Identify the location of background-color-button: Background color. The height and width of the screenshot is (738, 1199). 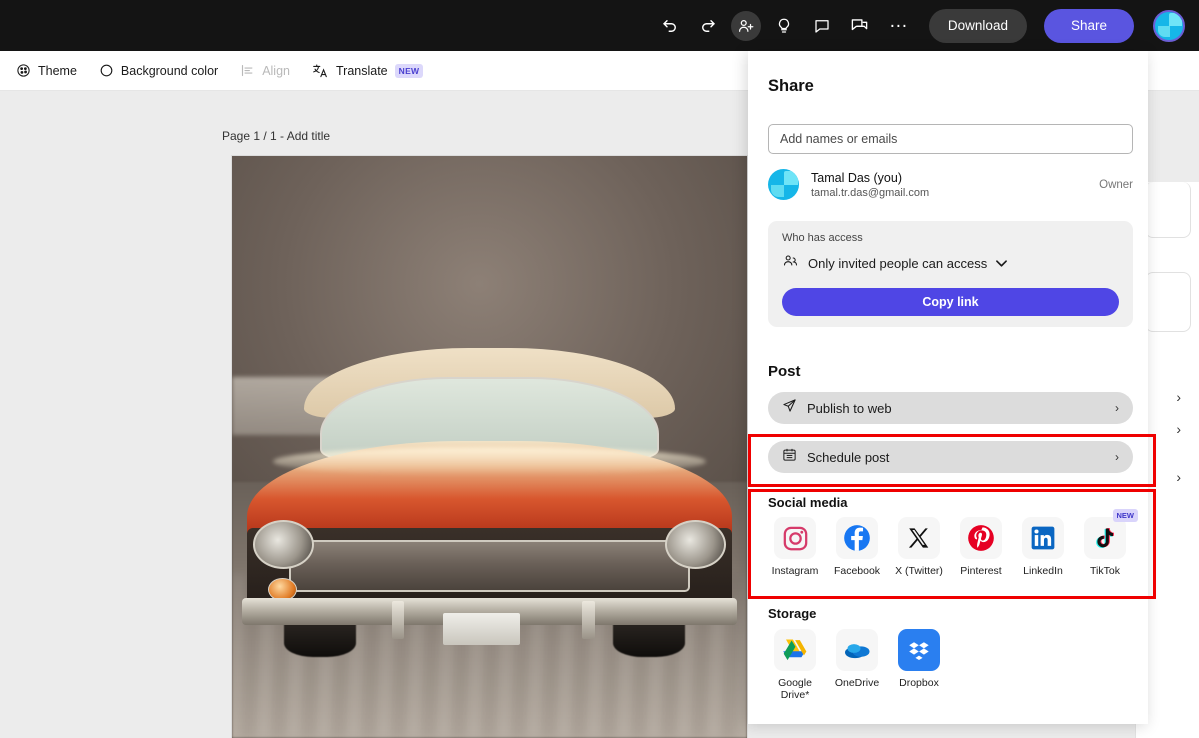
(158, 71).